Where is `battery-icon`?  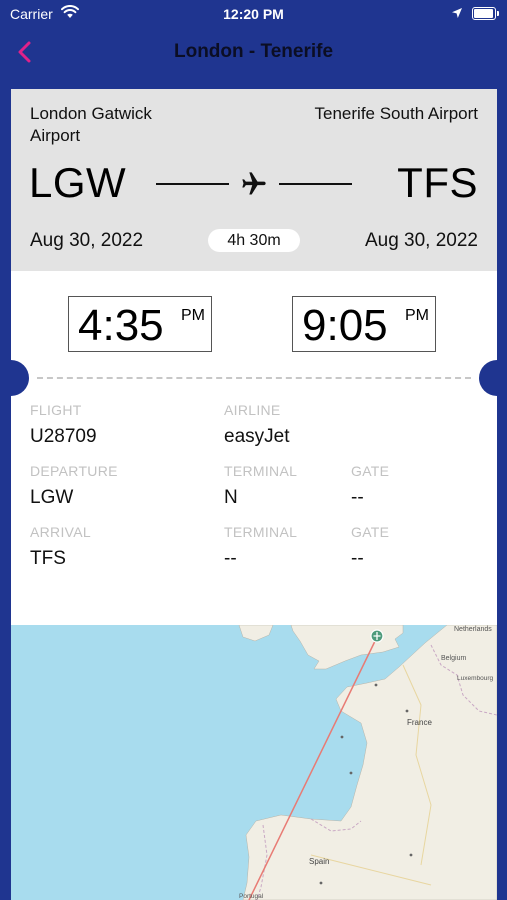
battery-icon is located at coordinates (485, 13).